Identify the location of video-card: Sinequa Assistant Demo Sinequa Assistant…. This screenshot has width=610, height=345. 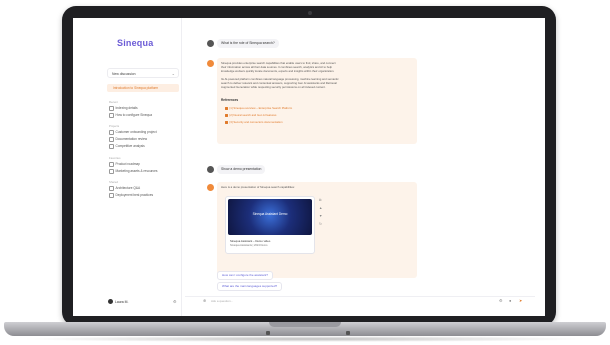
(270, 225).